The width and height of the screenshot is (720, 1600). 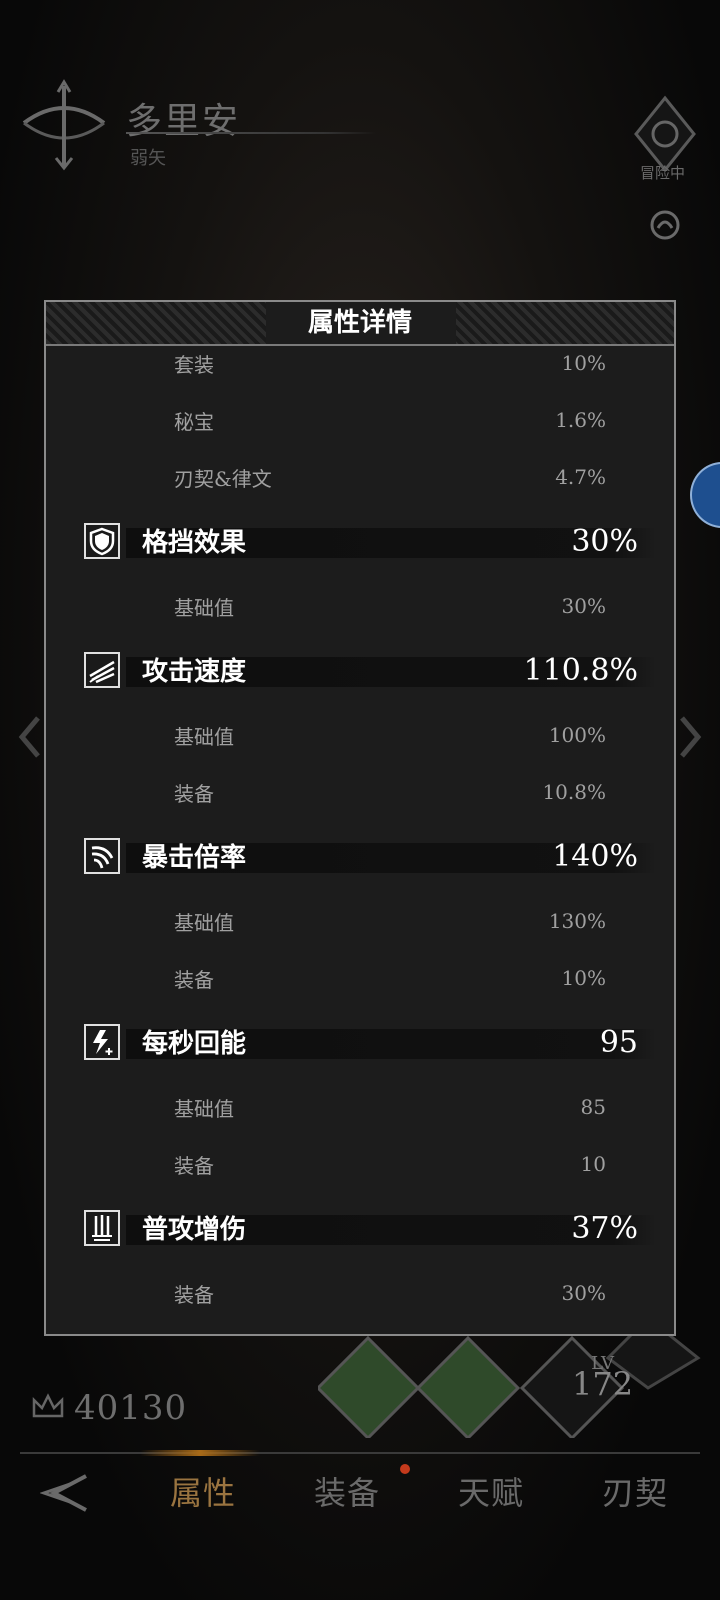 What do you see at coordinates (194, 672) in the screenshot?
I see `stat-name: 攻击速度` at bounding box center [194, 672].